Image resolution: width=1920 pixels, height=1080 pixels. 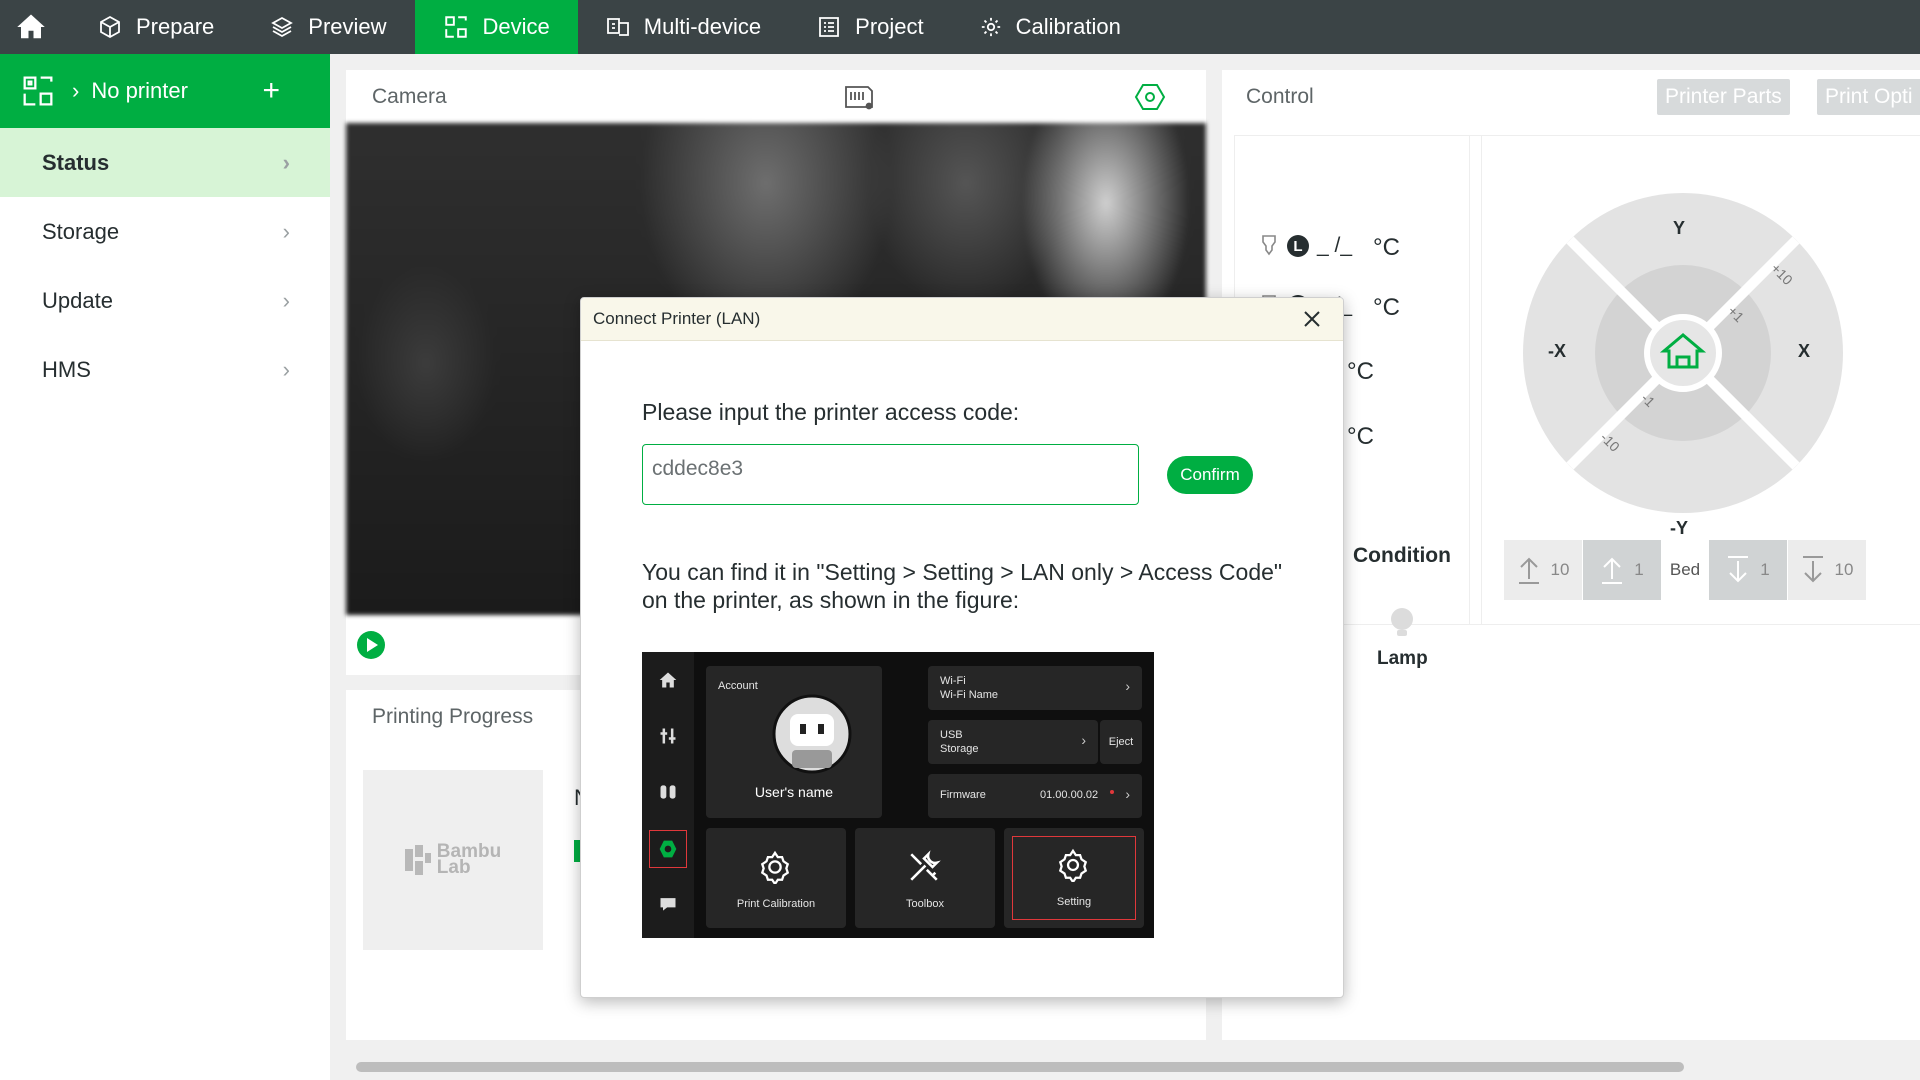 I want to click on sidebar-item-update: Update ›, so click(x=165, y=300).